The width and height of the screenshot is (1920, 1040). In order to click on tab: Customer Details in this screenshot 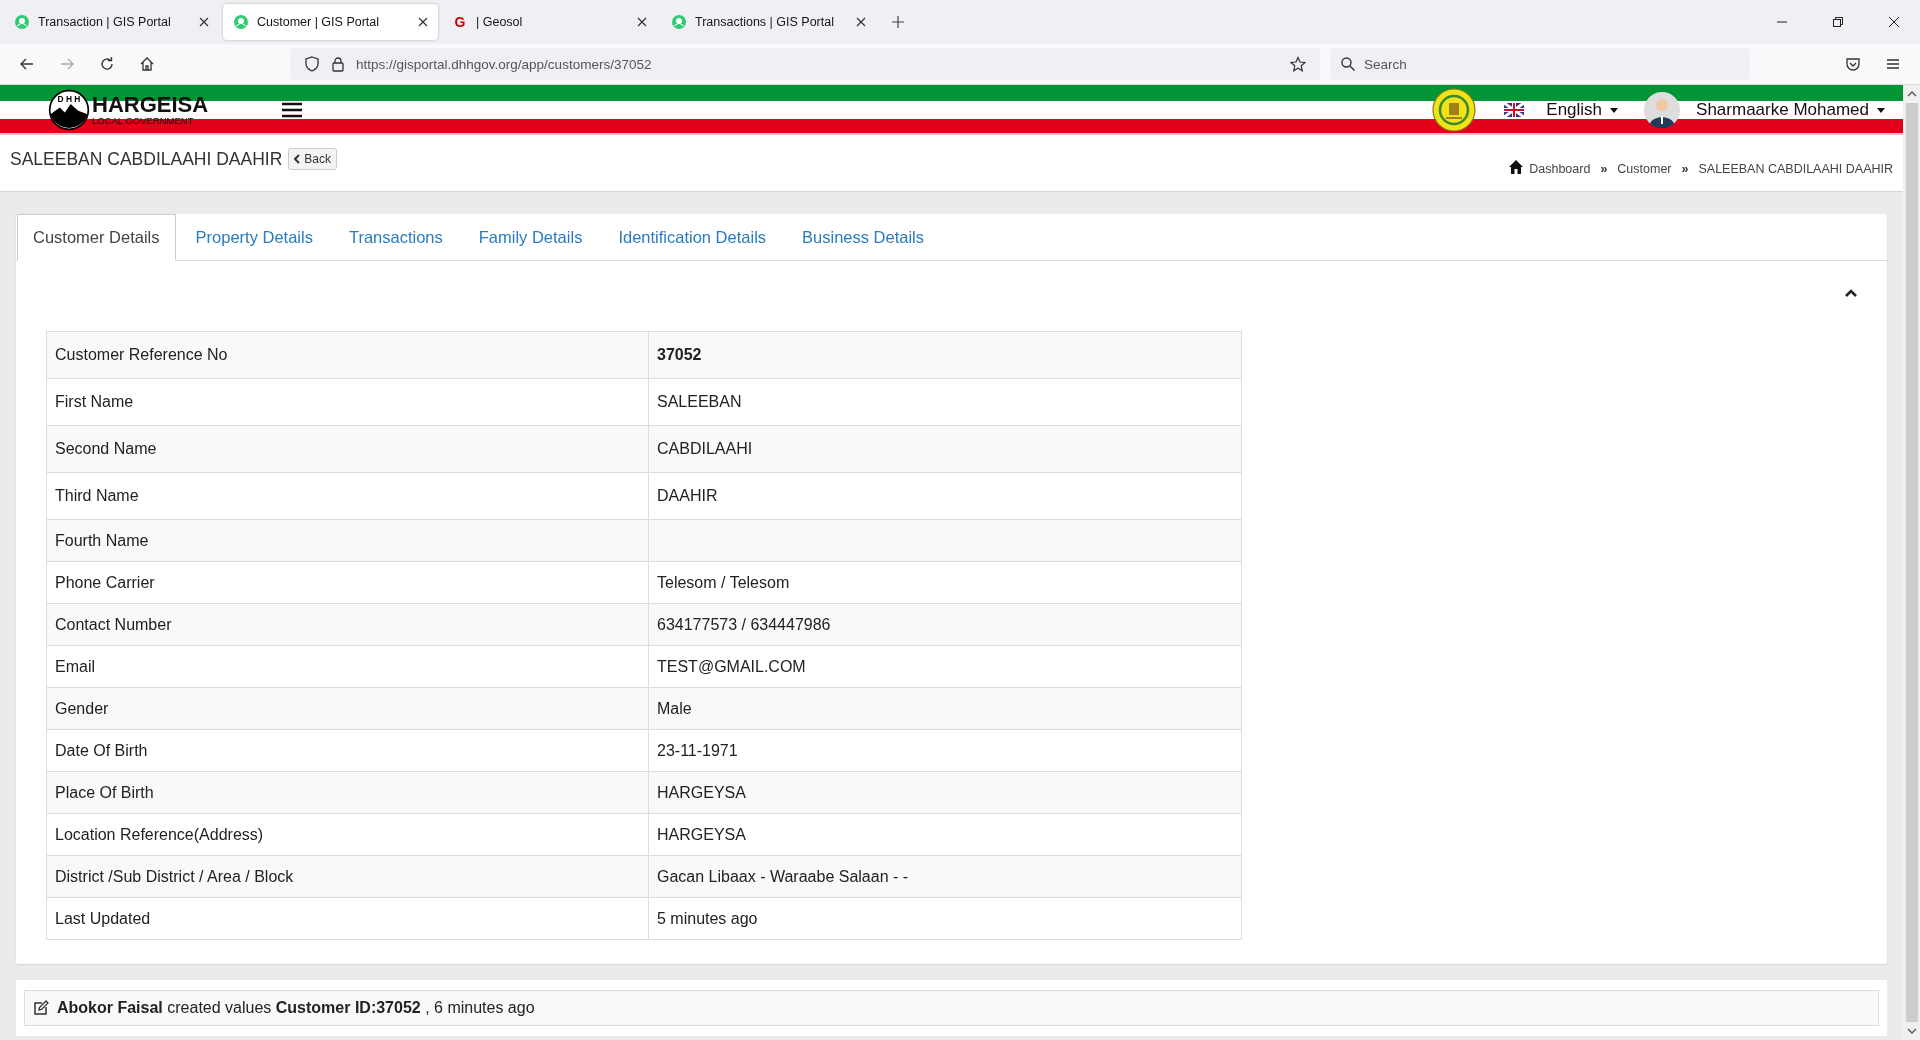, I will do `click(96, 237)`.